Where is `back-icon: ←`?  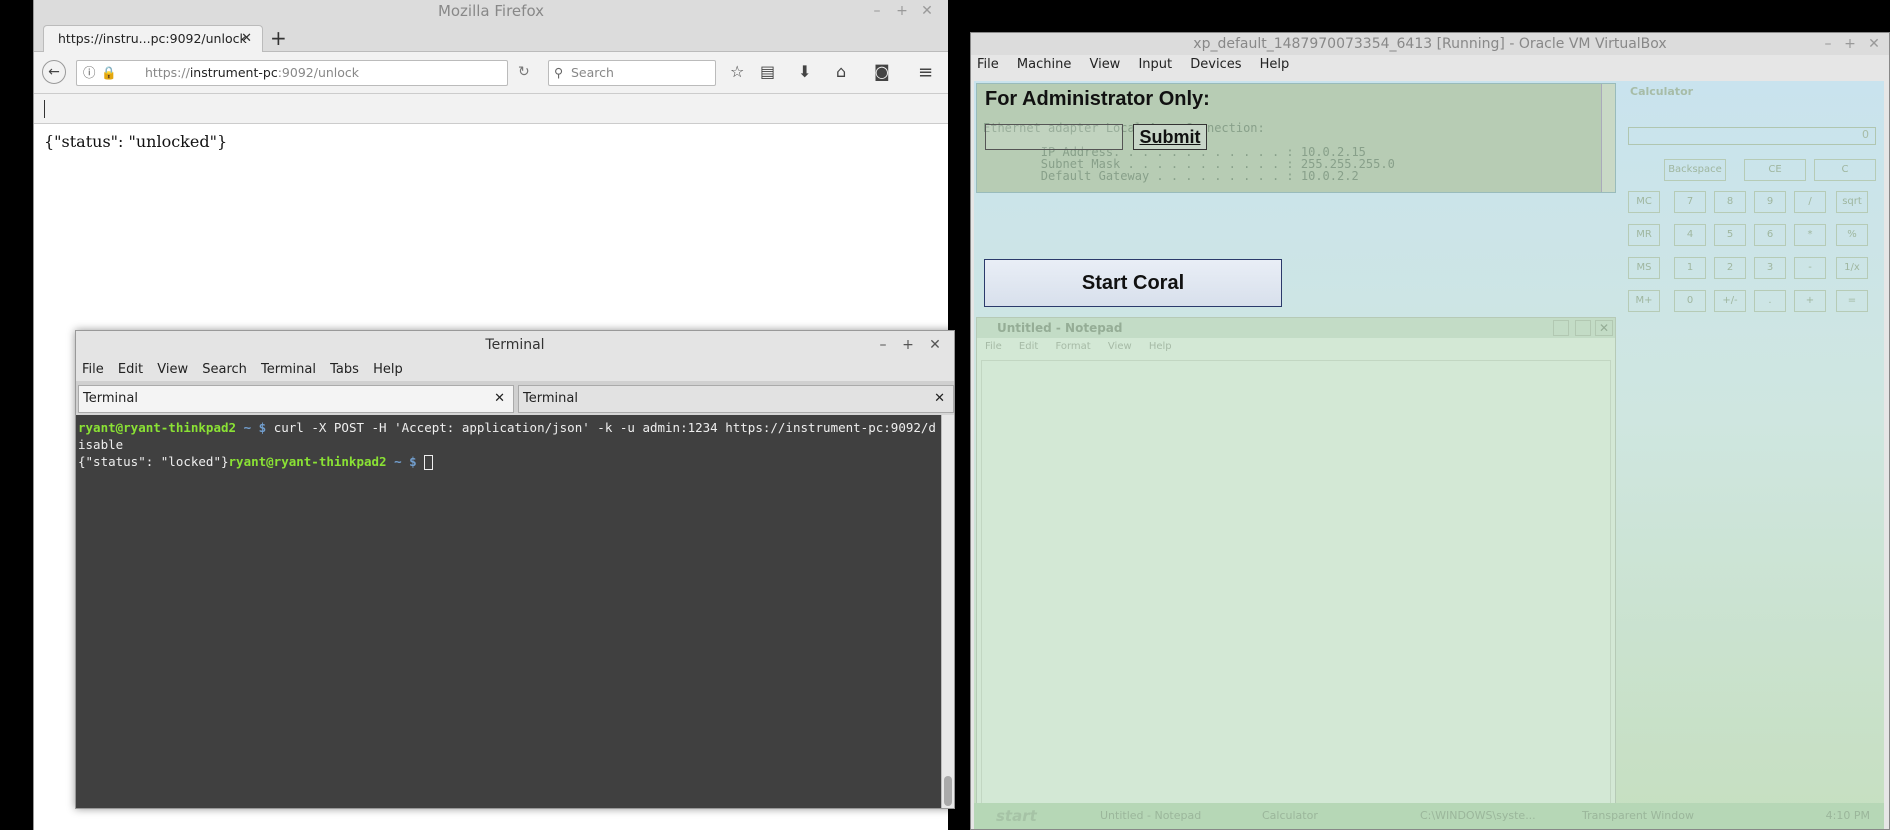
back-icon: ← is located at coordinates (54, 72).